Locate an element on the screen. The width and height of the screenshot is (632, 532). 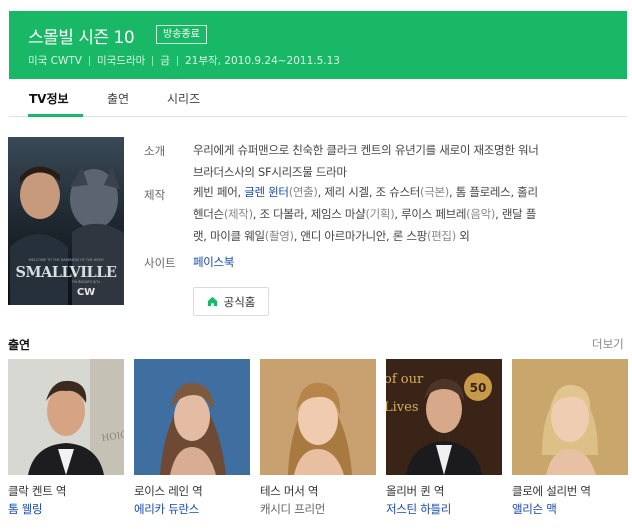
status-badge: 방송종료 is located at coordinates (181, 34).